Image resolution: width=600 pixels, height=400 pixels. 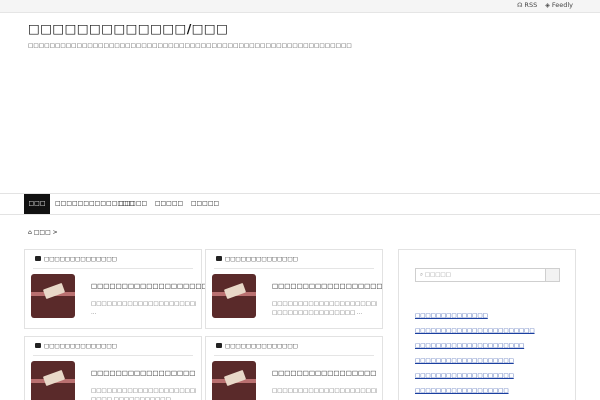 I want to click on breadcrumb: ⌂ □□□ >, so click(x=43, y=232).